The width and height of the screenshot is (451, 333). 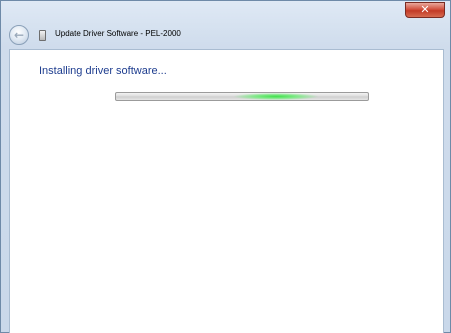 I want to click on device-icon, so click(x=42, y=35).